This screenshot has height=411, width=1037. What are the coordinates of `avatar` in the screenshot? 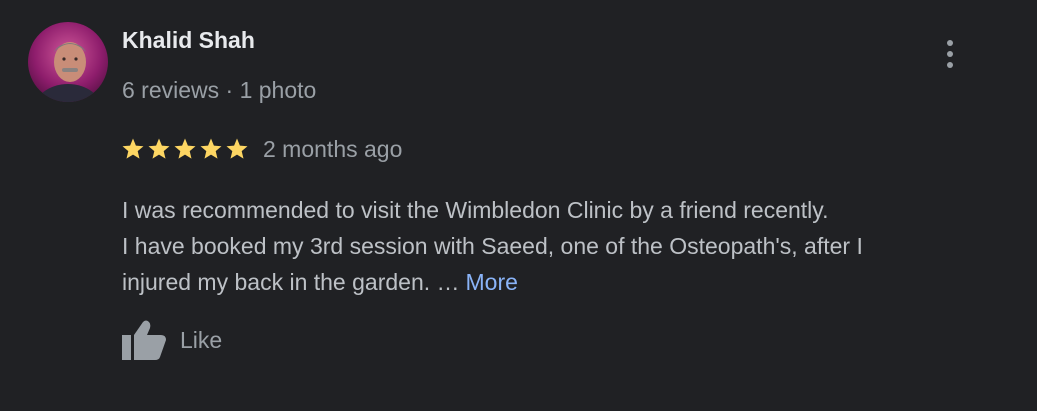 It's located at (68, 62).